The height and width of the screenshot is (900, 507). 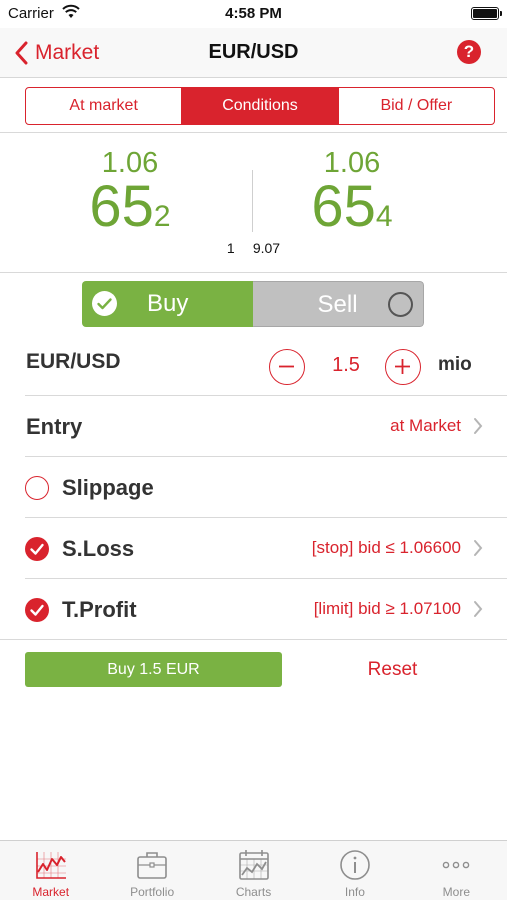 I want to click on ask-price-big-figure: 65, so click(x=343, y=206).